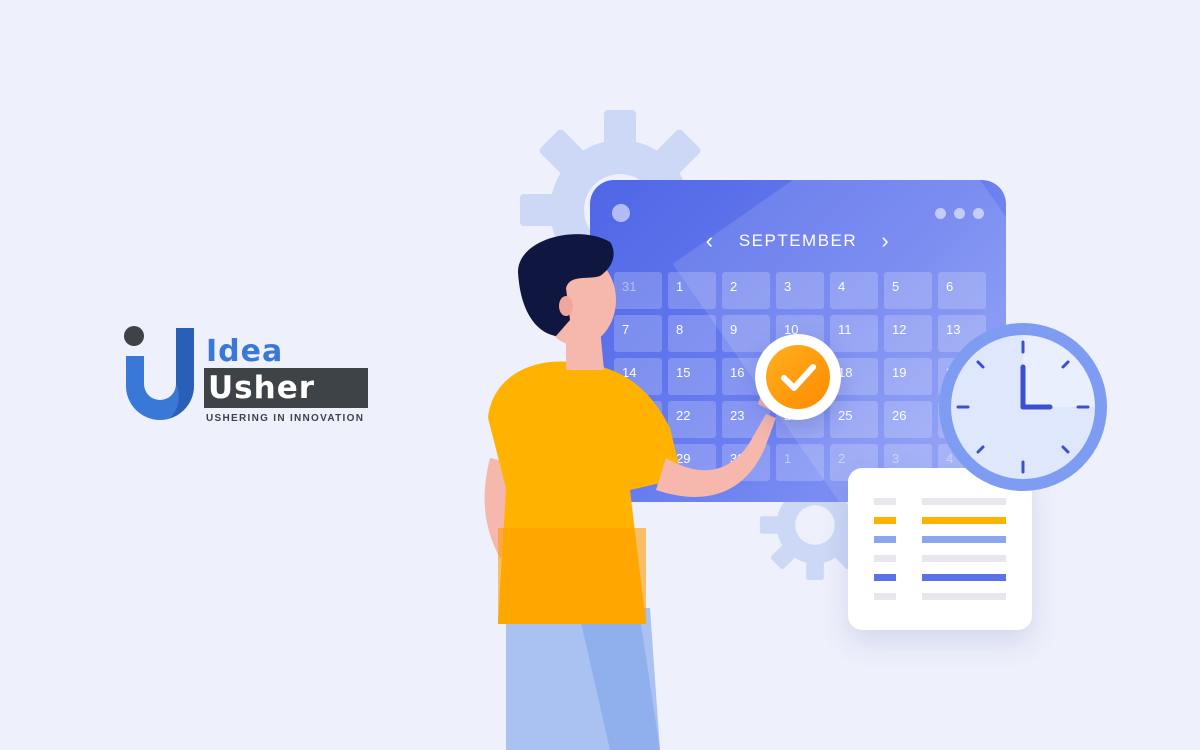 This screenshot has height=750, width=1200. Describe the element at coordinates (621, 213) in the screenshot. I see `calendar-dot-icon` at that location.